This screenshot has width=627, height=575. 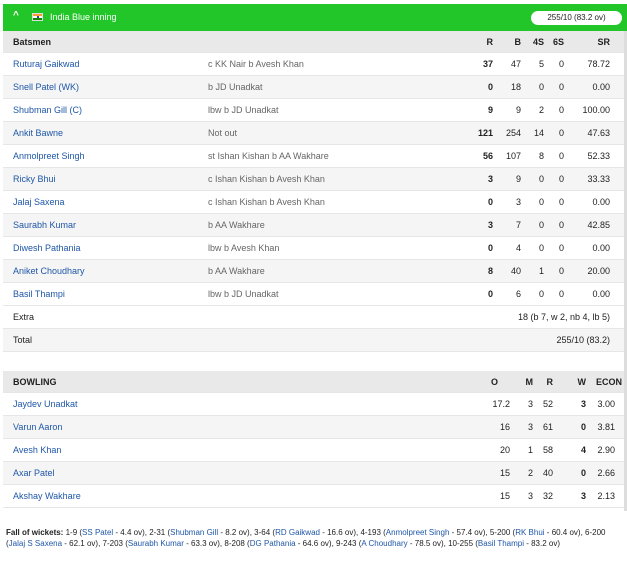 What do you see at coordinates (598, 225) in the screenshot?
I see `strike-rate-value: 42.85` at bounding box center [598, 225].